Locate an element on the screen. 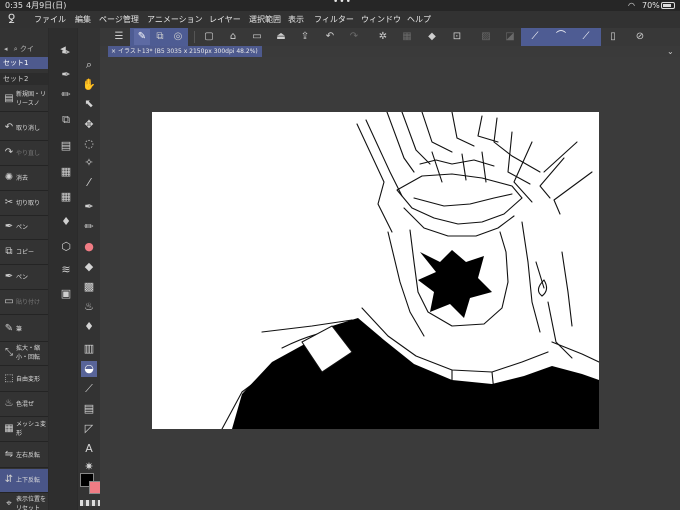  quick-access-item: ↶ 取り消し is located at coordinates (24, 129).